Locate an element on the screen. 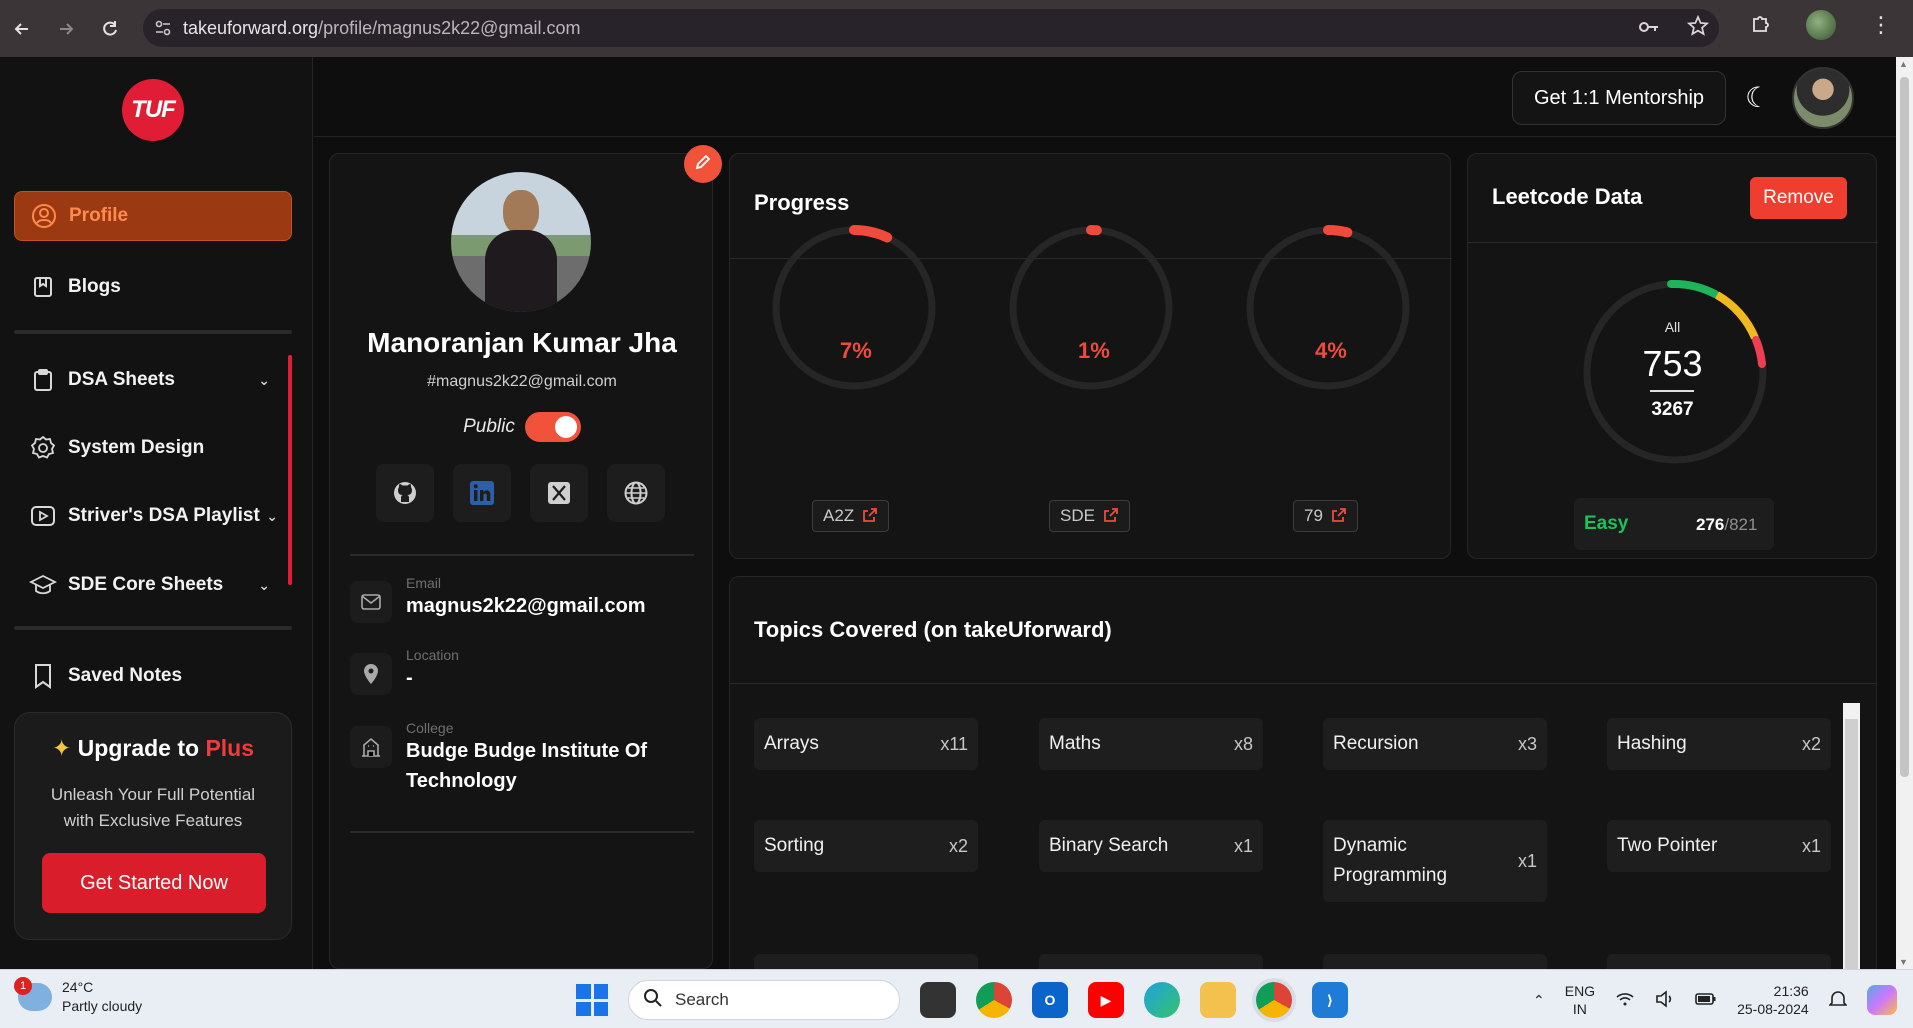 The image size is (1913, 1028). topic-chip: Arrays x11 is located at coordinates (866, 744).